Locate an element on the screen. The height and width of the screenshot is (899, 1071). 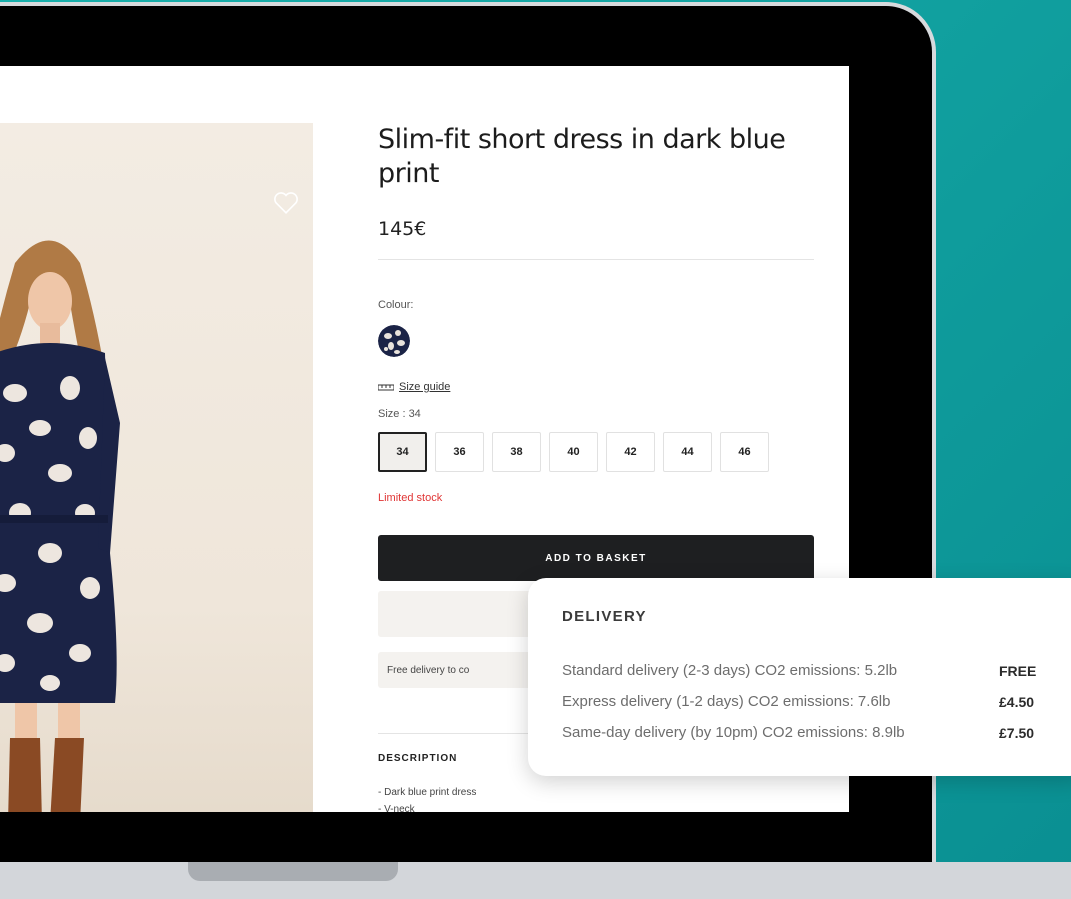
size-option: 44 is located at coordinates (687, 452).